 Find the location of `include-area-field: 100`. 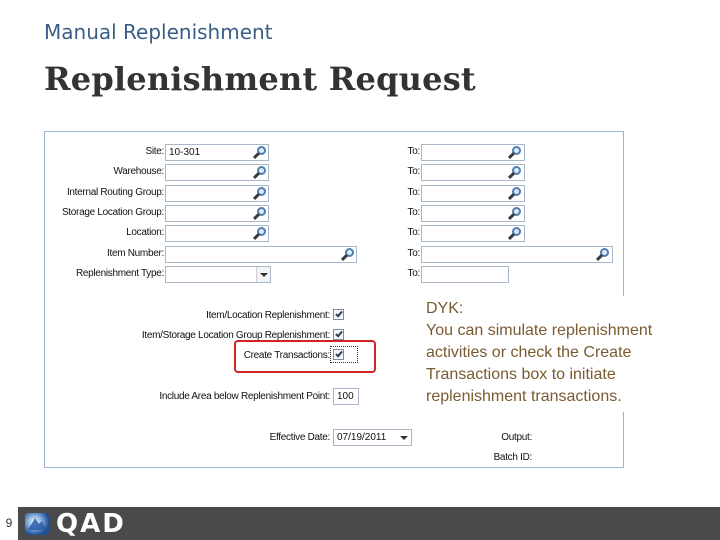

include-area-field: 100 is located at coordinates (346, 396).